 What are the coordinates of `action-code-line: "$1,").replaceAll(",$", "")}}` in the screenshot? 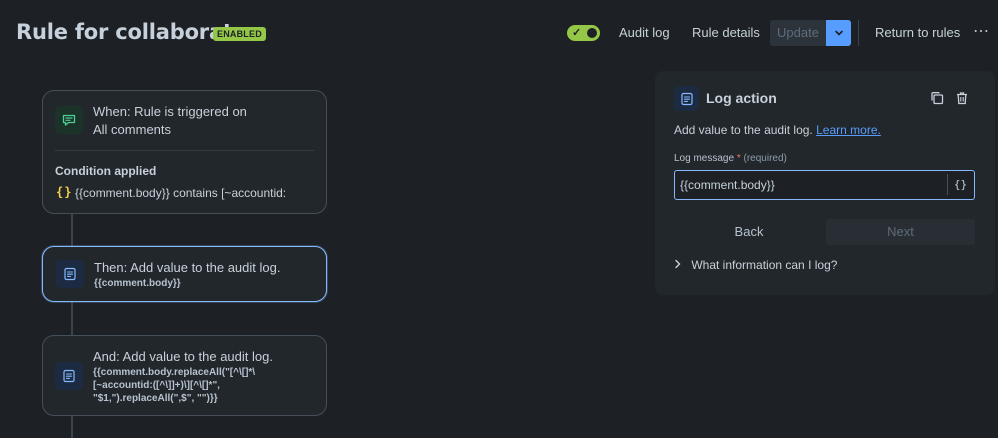 It's located at (155, 398).